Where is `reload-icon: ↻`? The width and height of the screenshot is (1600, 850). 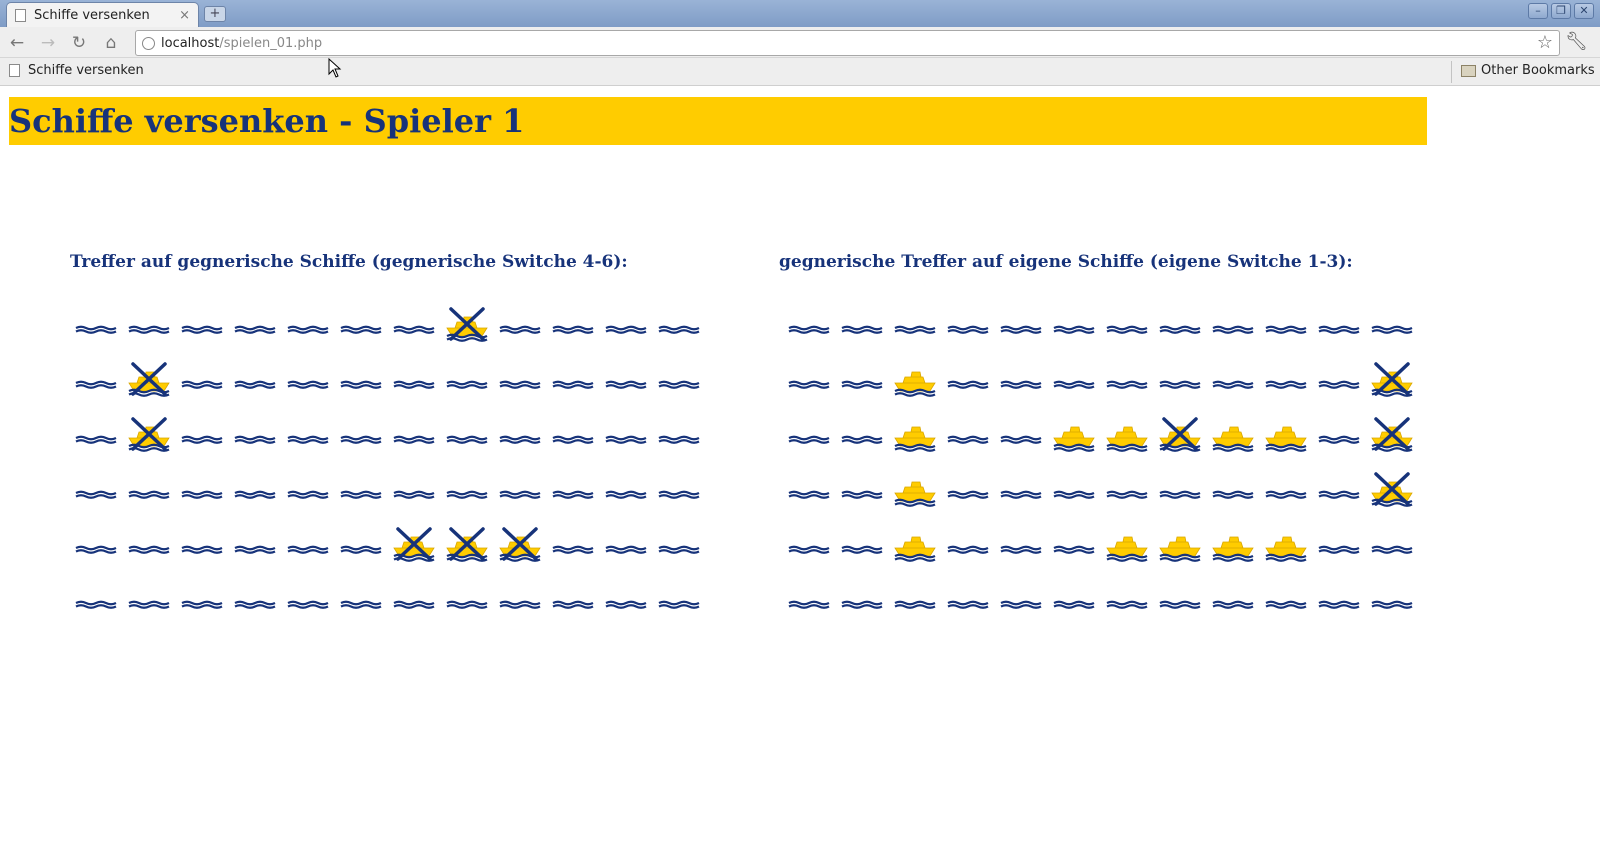 reload-icon: ↻ is located at coordinates (79, 43).